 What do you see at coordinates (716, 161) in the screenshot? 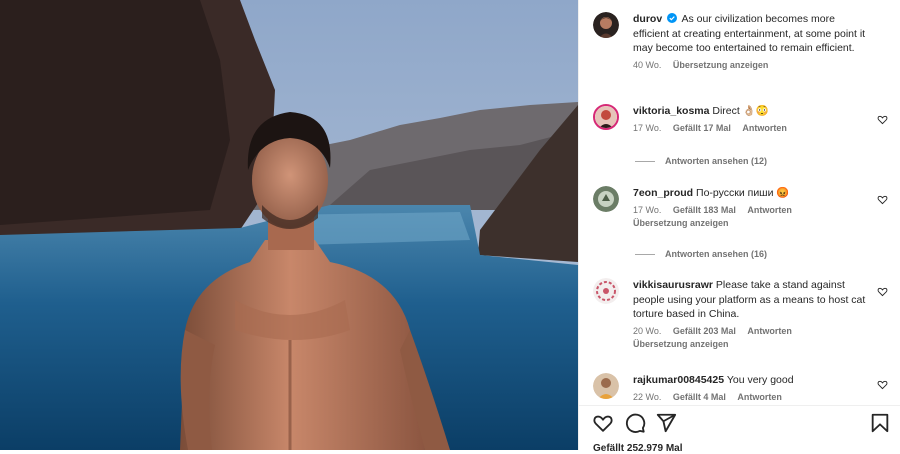
I see `view-replies-label: Antworten ansehen (12)` at bounding box center [716, 161].